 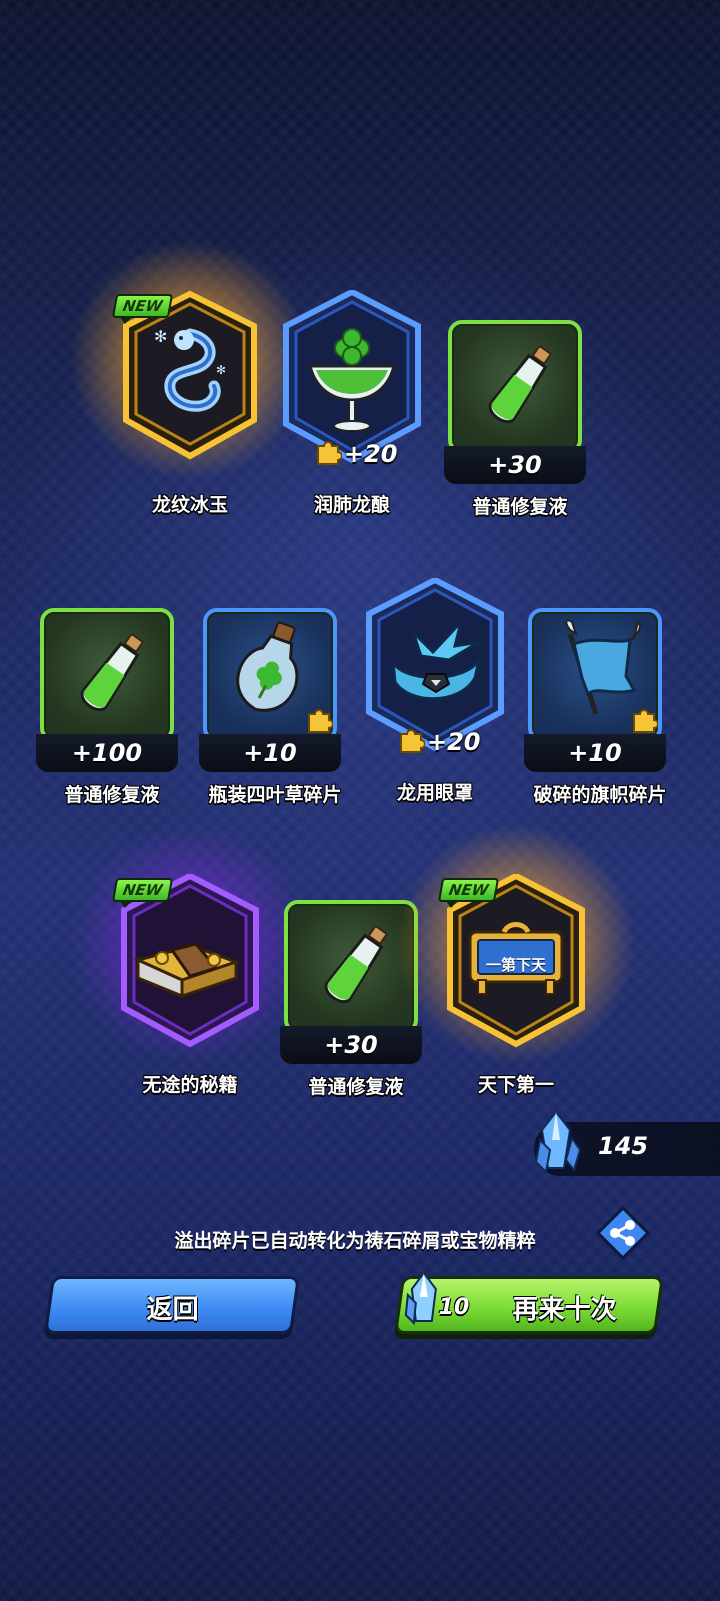 What do you see at coordinates (352, 383) in the screenshot?
I see `clover-cocktail-icon` at bounding box center [352, 383].